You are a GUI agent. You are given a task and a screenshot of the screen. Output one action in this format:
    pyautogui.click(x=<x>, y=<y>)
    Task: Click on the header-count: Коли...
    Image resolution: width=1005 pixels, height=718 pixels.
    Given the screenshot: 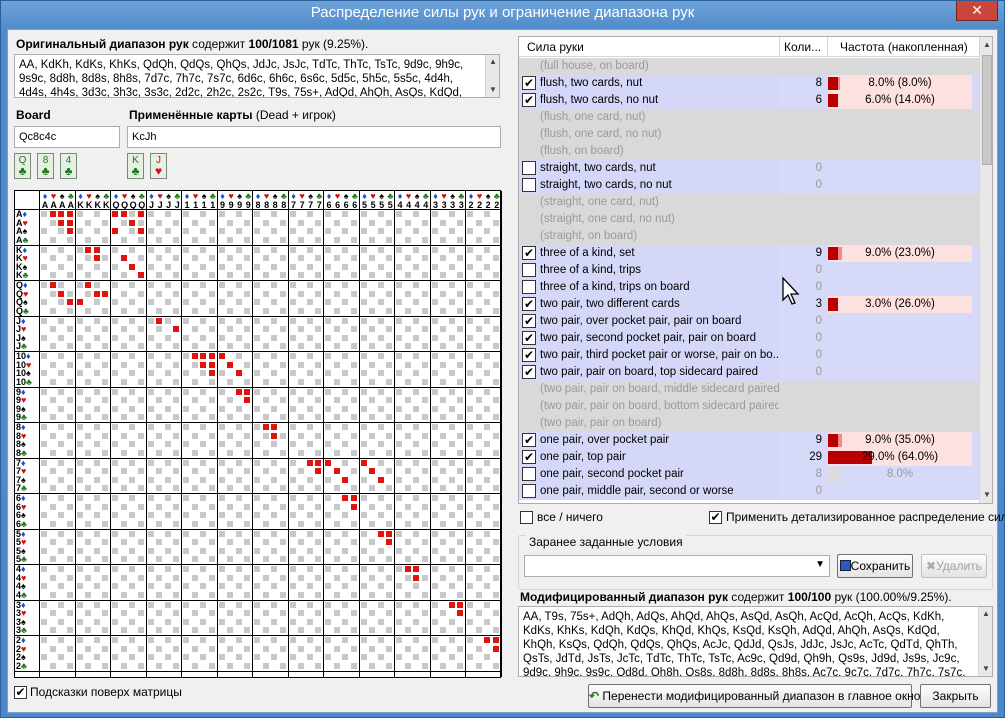 What is the action you would take?
    pyautogui.click(x=802, y=47)
    